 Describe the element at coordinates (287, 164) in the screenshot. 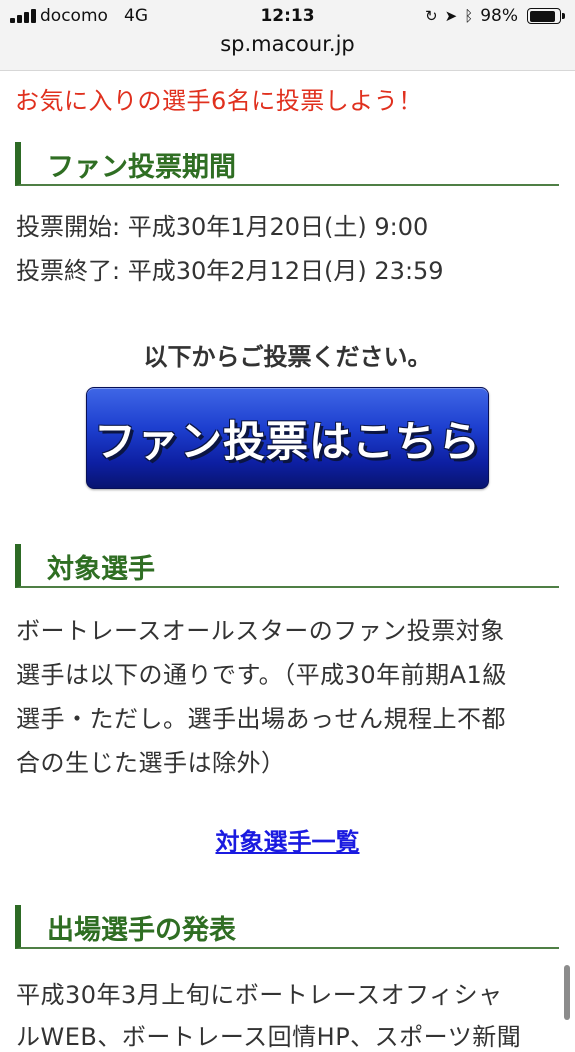

I see `section-heading-period: ファン投票期間` at that location.